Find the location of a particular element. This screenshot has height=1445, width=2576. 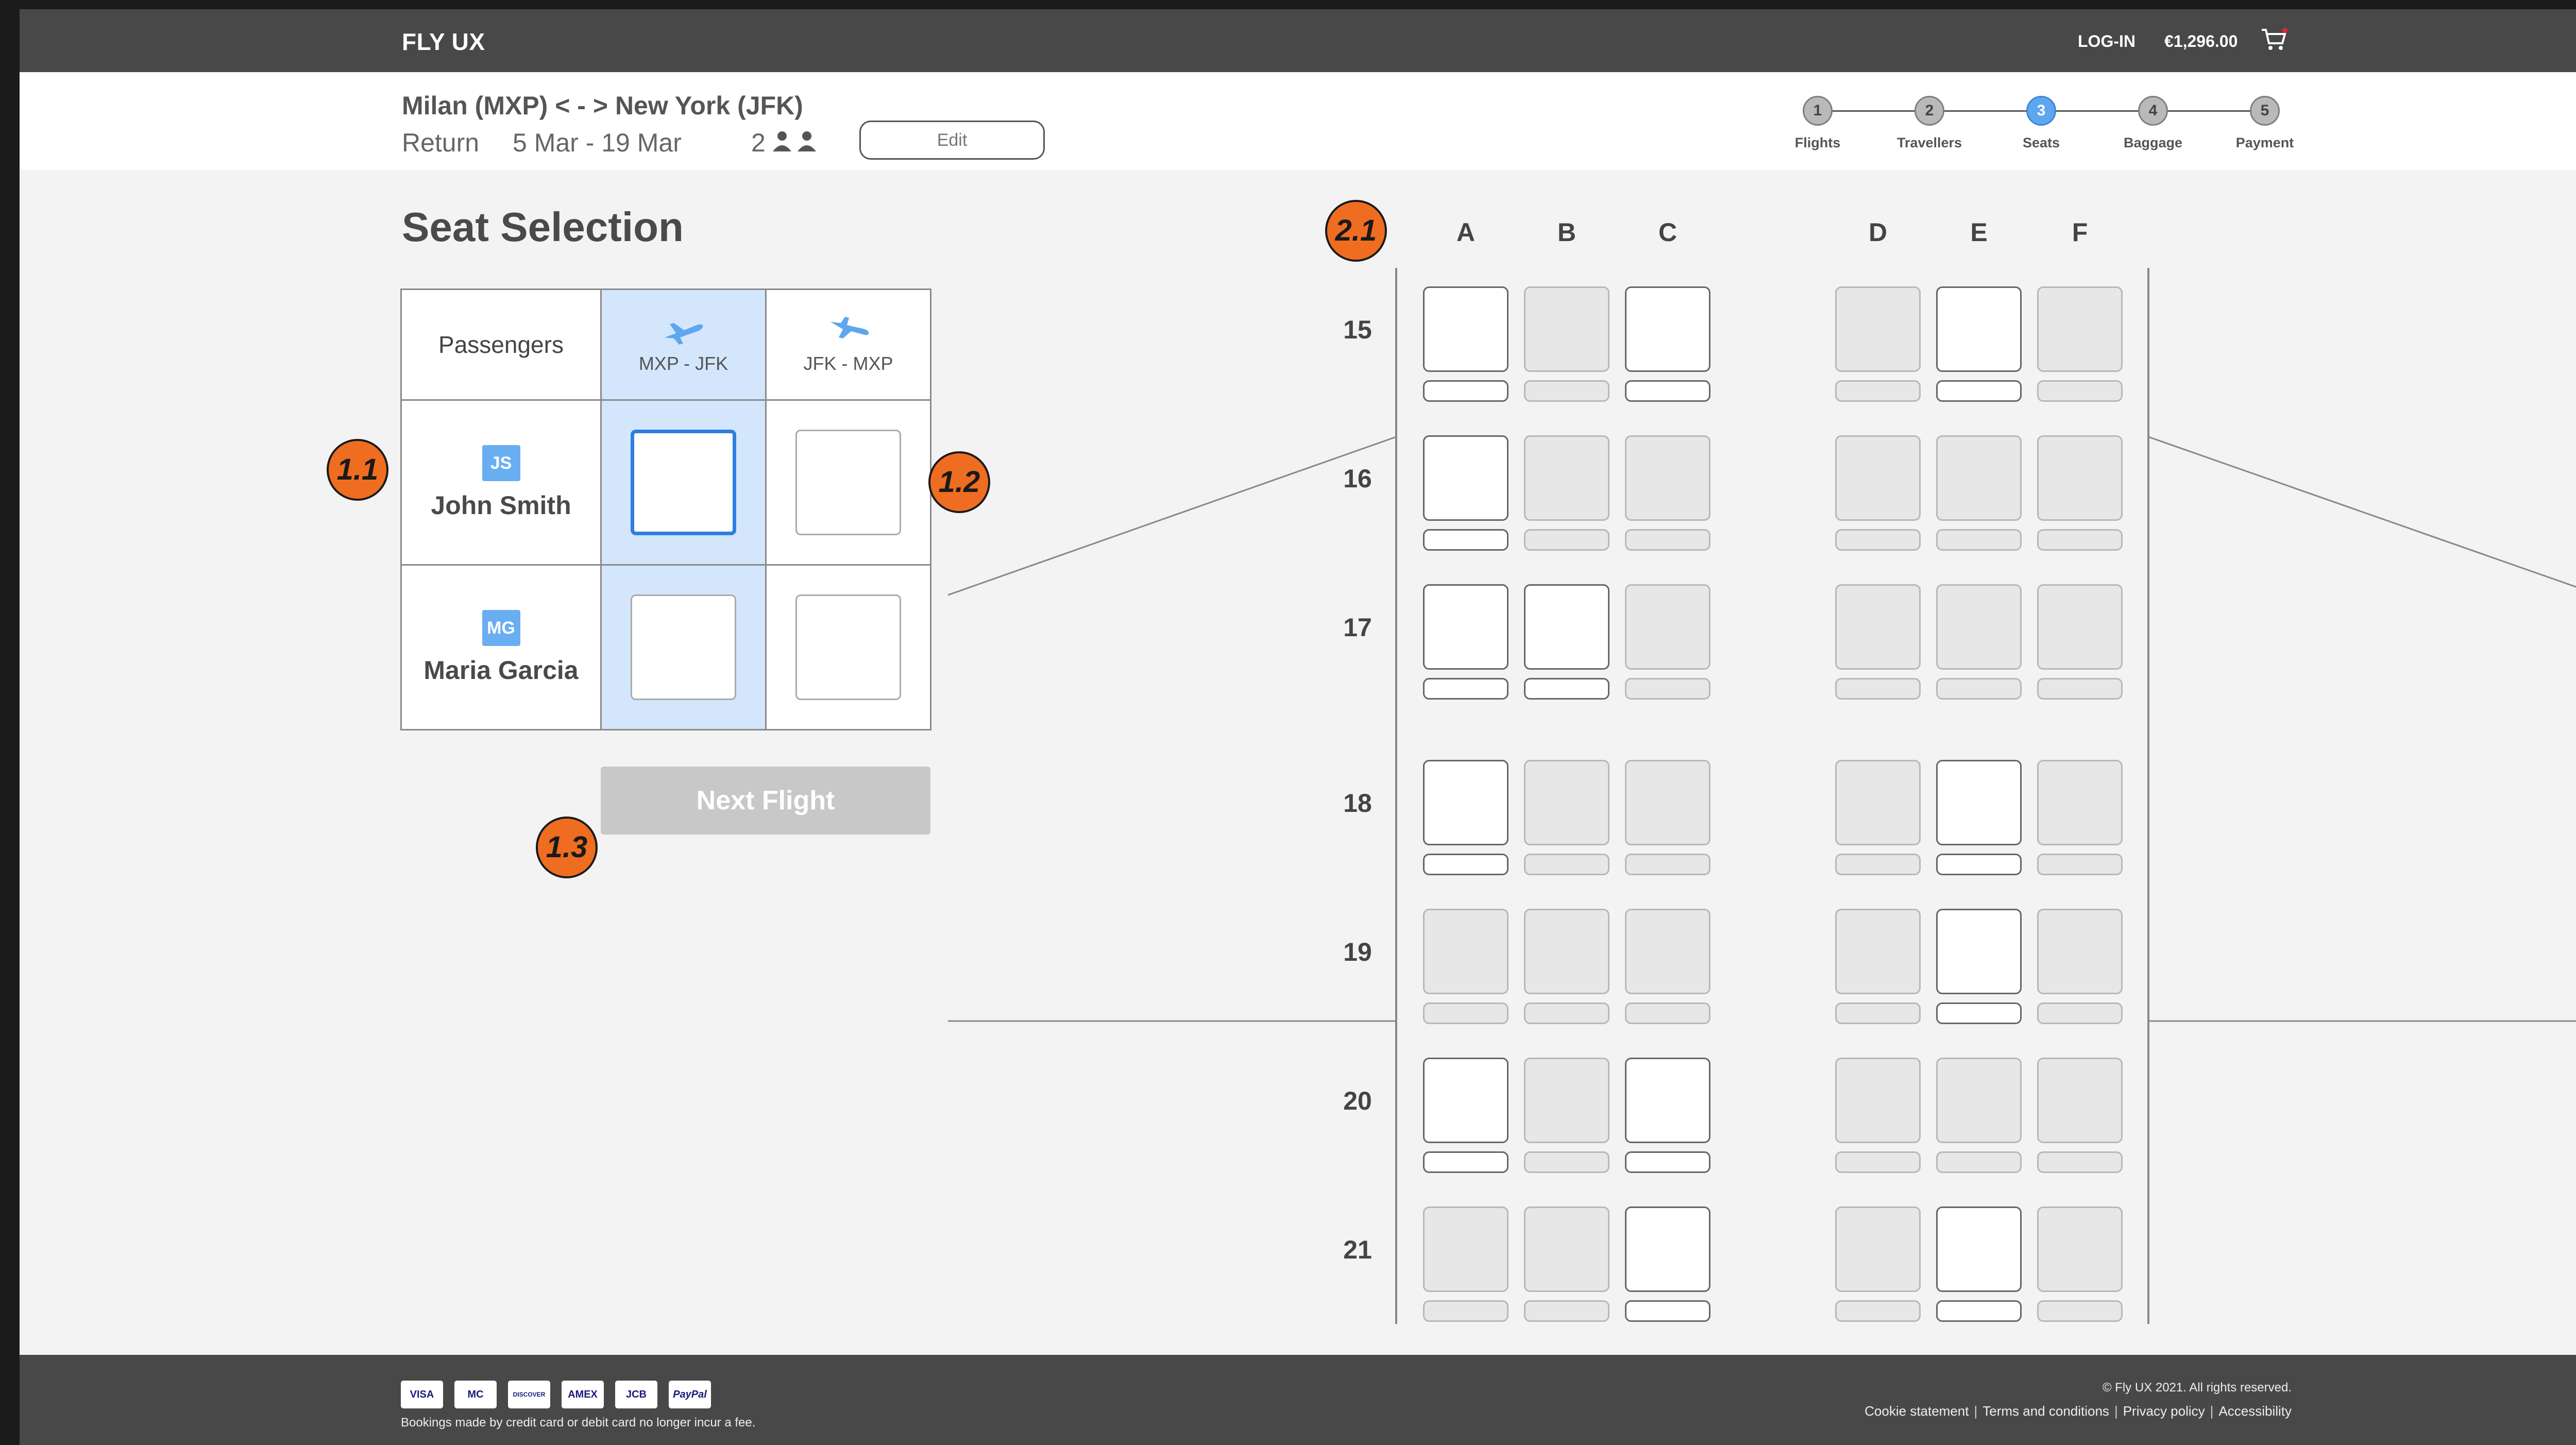

seat-row-number: 18 is located at coordinates (1357, 803).